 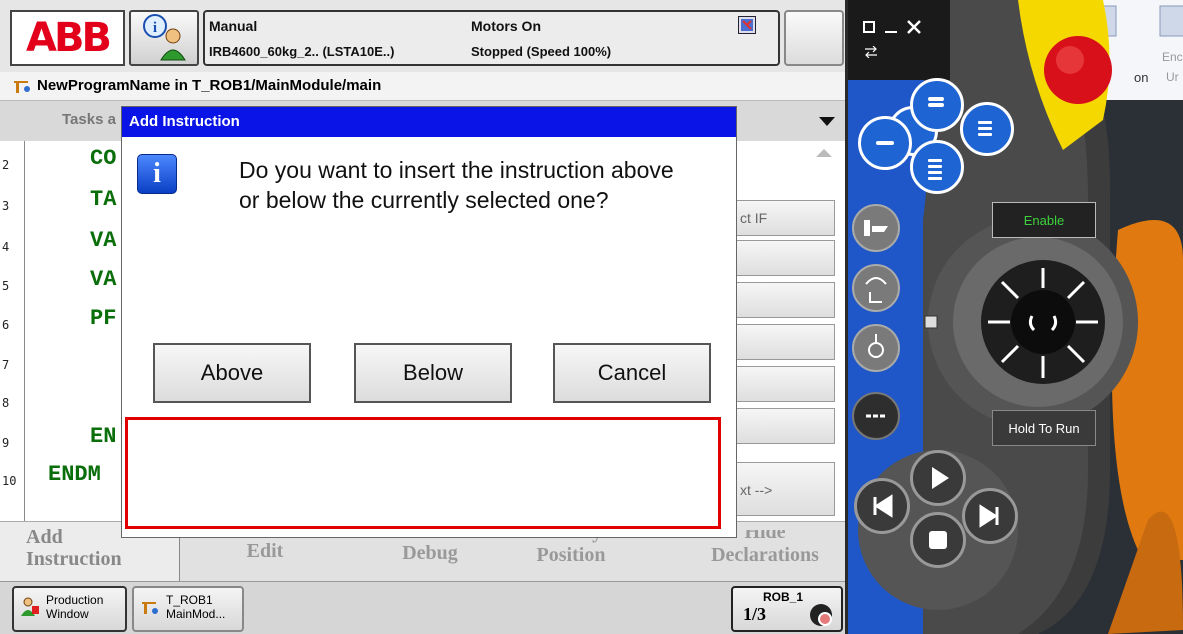 I want to click on user-info-icon: i, so click(x=164, y=37).